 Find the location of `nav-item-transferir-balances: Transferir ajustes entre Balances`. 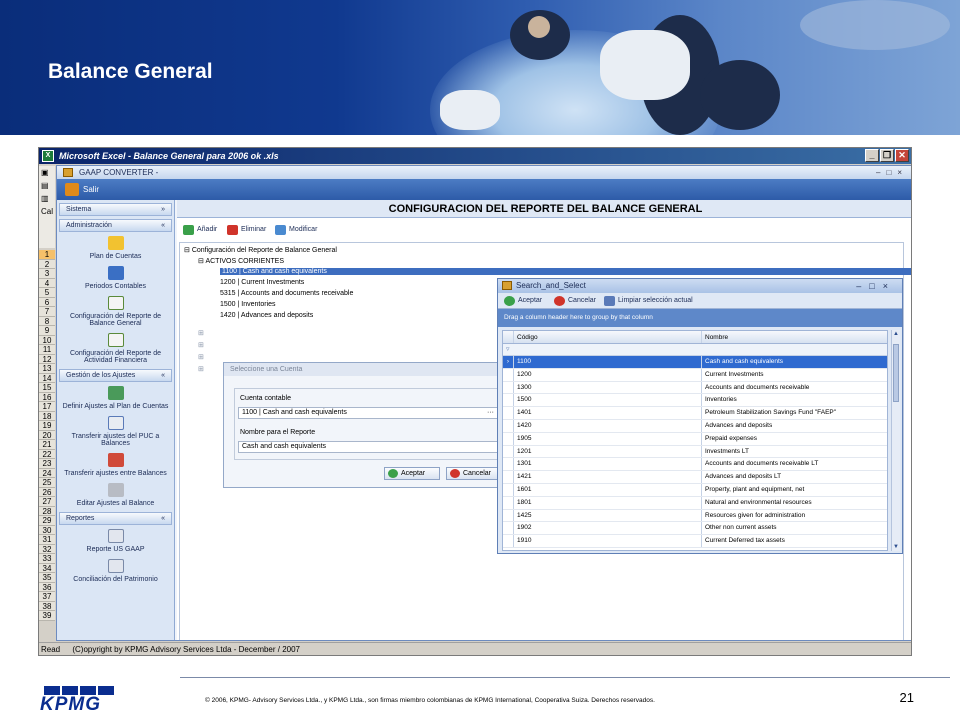

nav-item-transferir-balances: Transferir ajustes entre Balances is located at coordinates (115, 464).